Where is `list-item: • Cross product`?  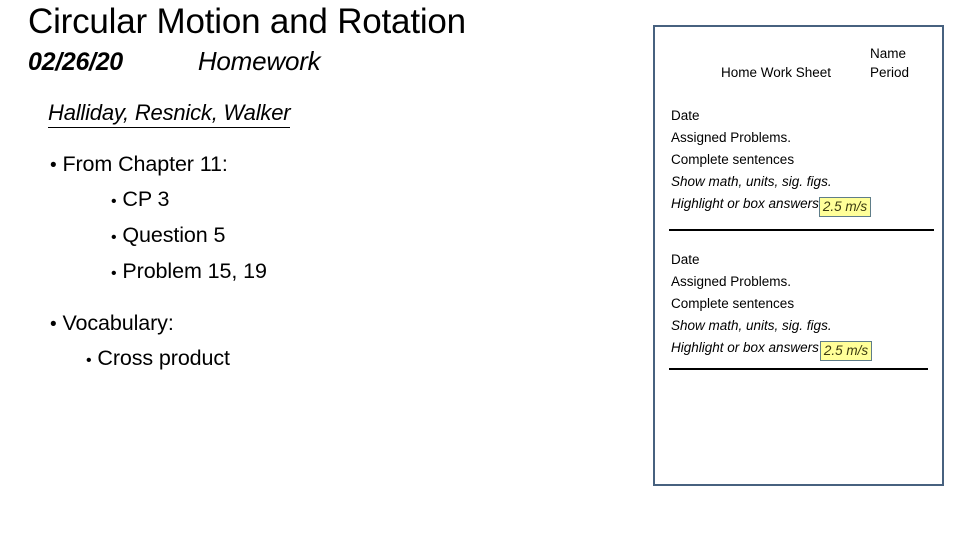 list-item: • Cross product is located at coordinates (362, 359).